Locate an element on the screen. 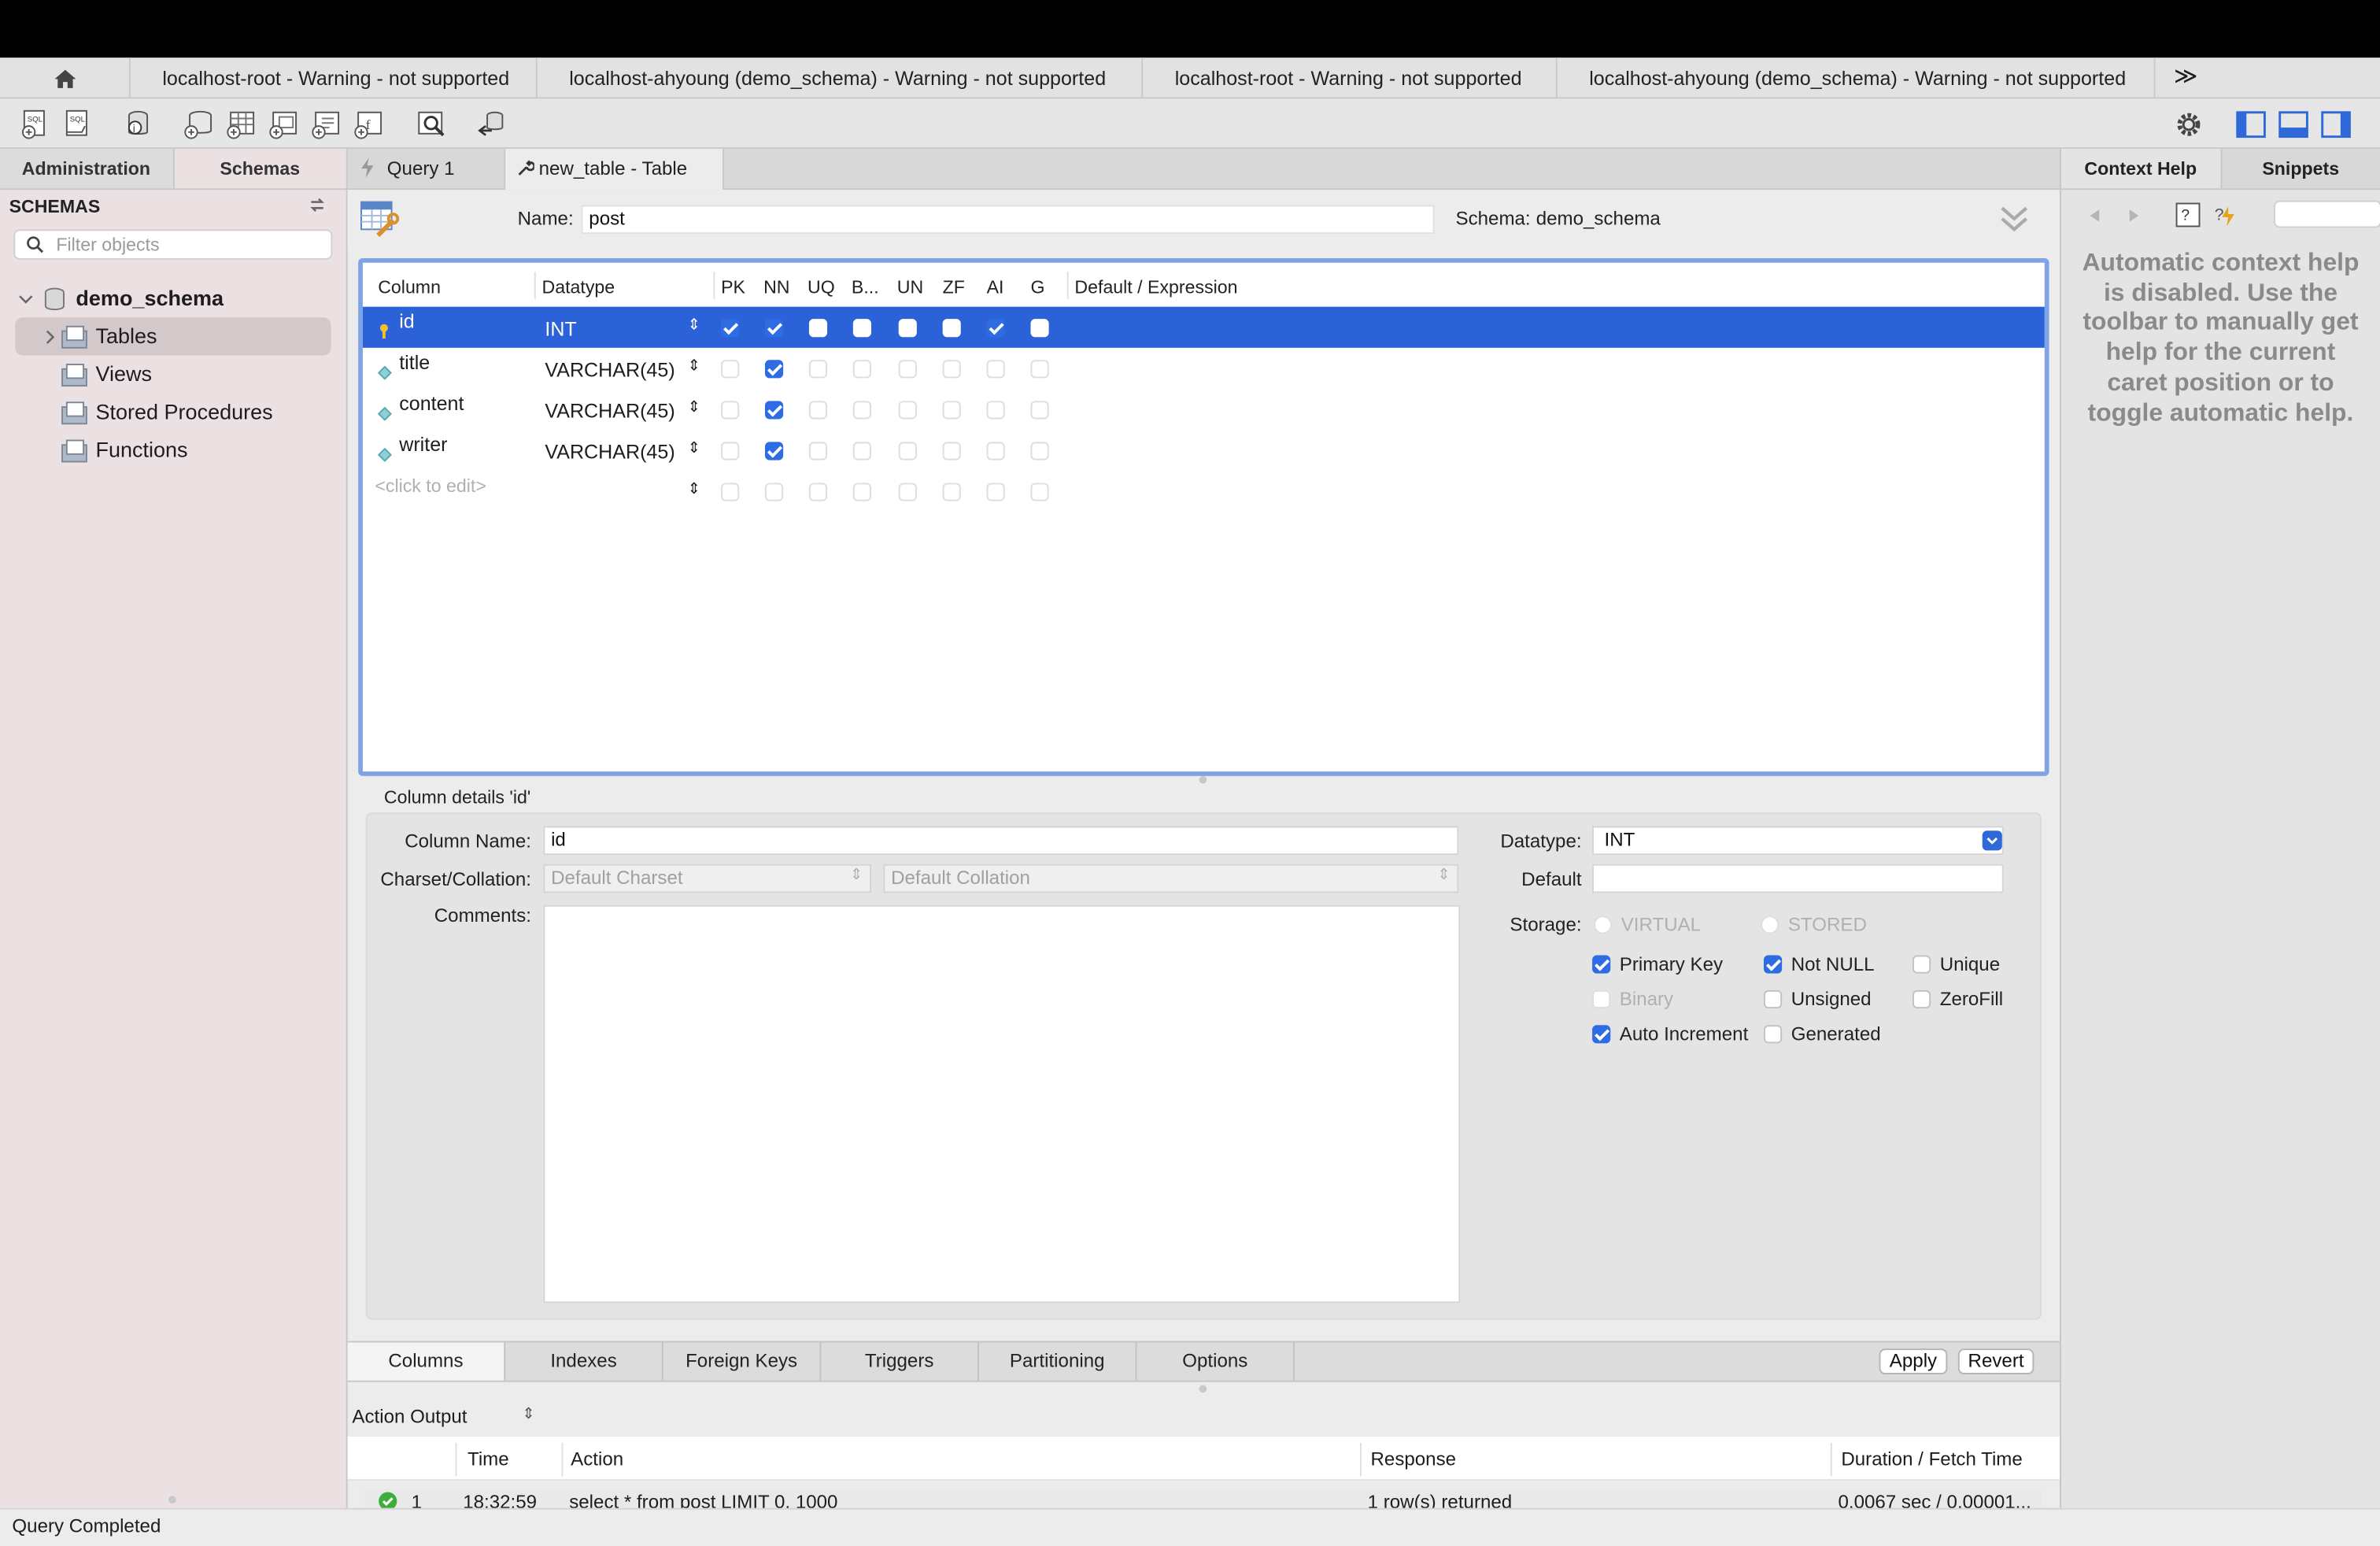 The width and height of the screenshot is (2380, 1546). header-default-expression: Default / Expression is located at coordinates (1155, 287).